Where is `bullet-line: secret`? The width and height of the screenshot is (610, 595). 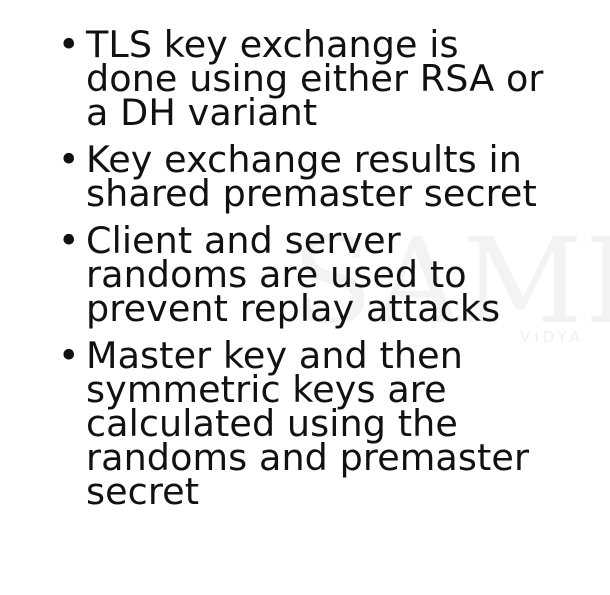
bullet-line: secret is located at coordinates (143, 491).